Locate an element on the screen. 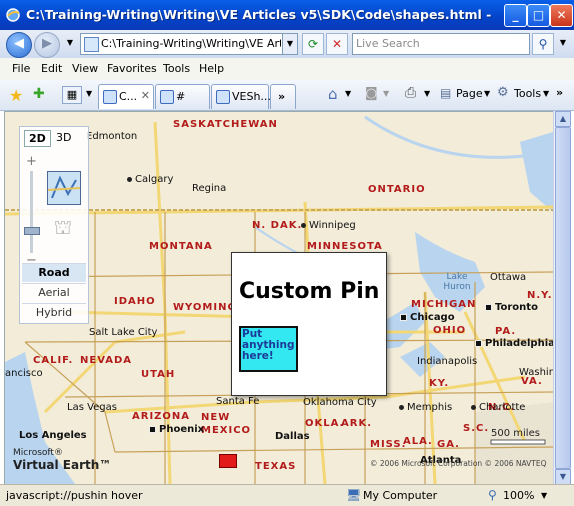  map-style-thumbnail-icon is located at coordinates (64, 188).